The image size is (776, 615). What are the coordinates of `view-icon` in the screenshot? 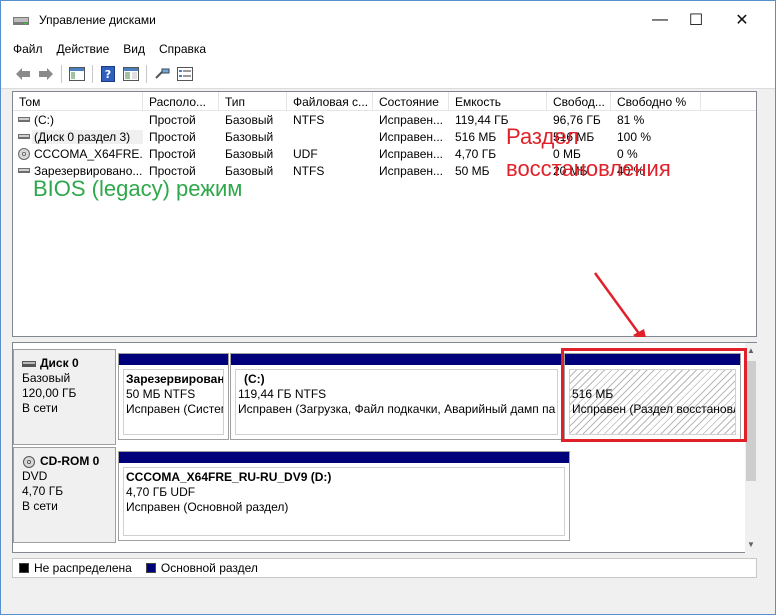 It's located at (185, 74).